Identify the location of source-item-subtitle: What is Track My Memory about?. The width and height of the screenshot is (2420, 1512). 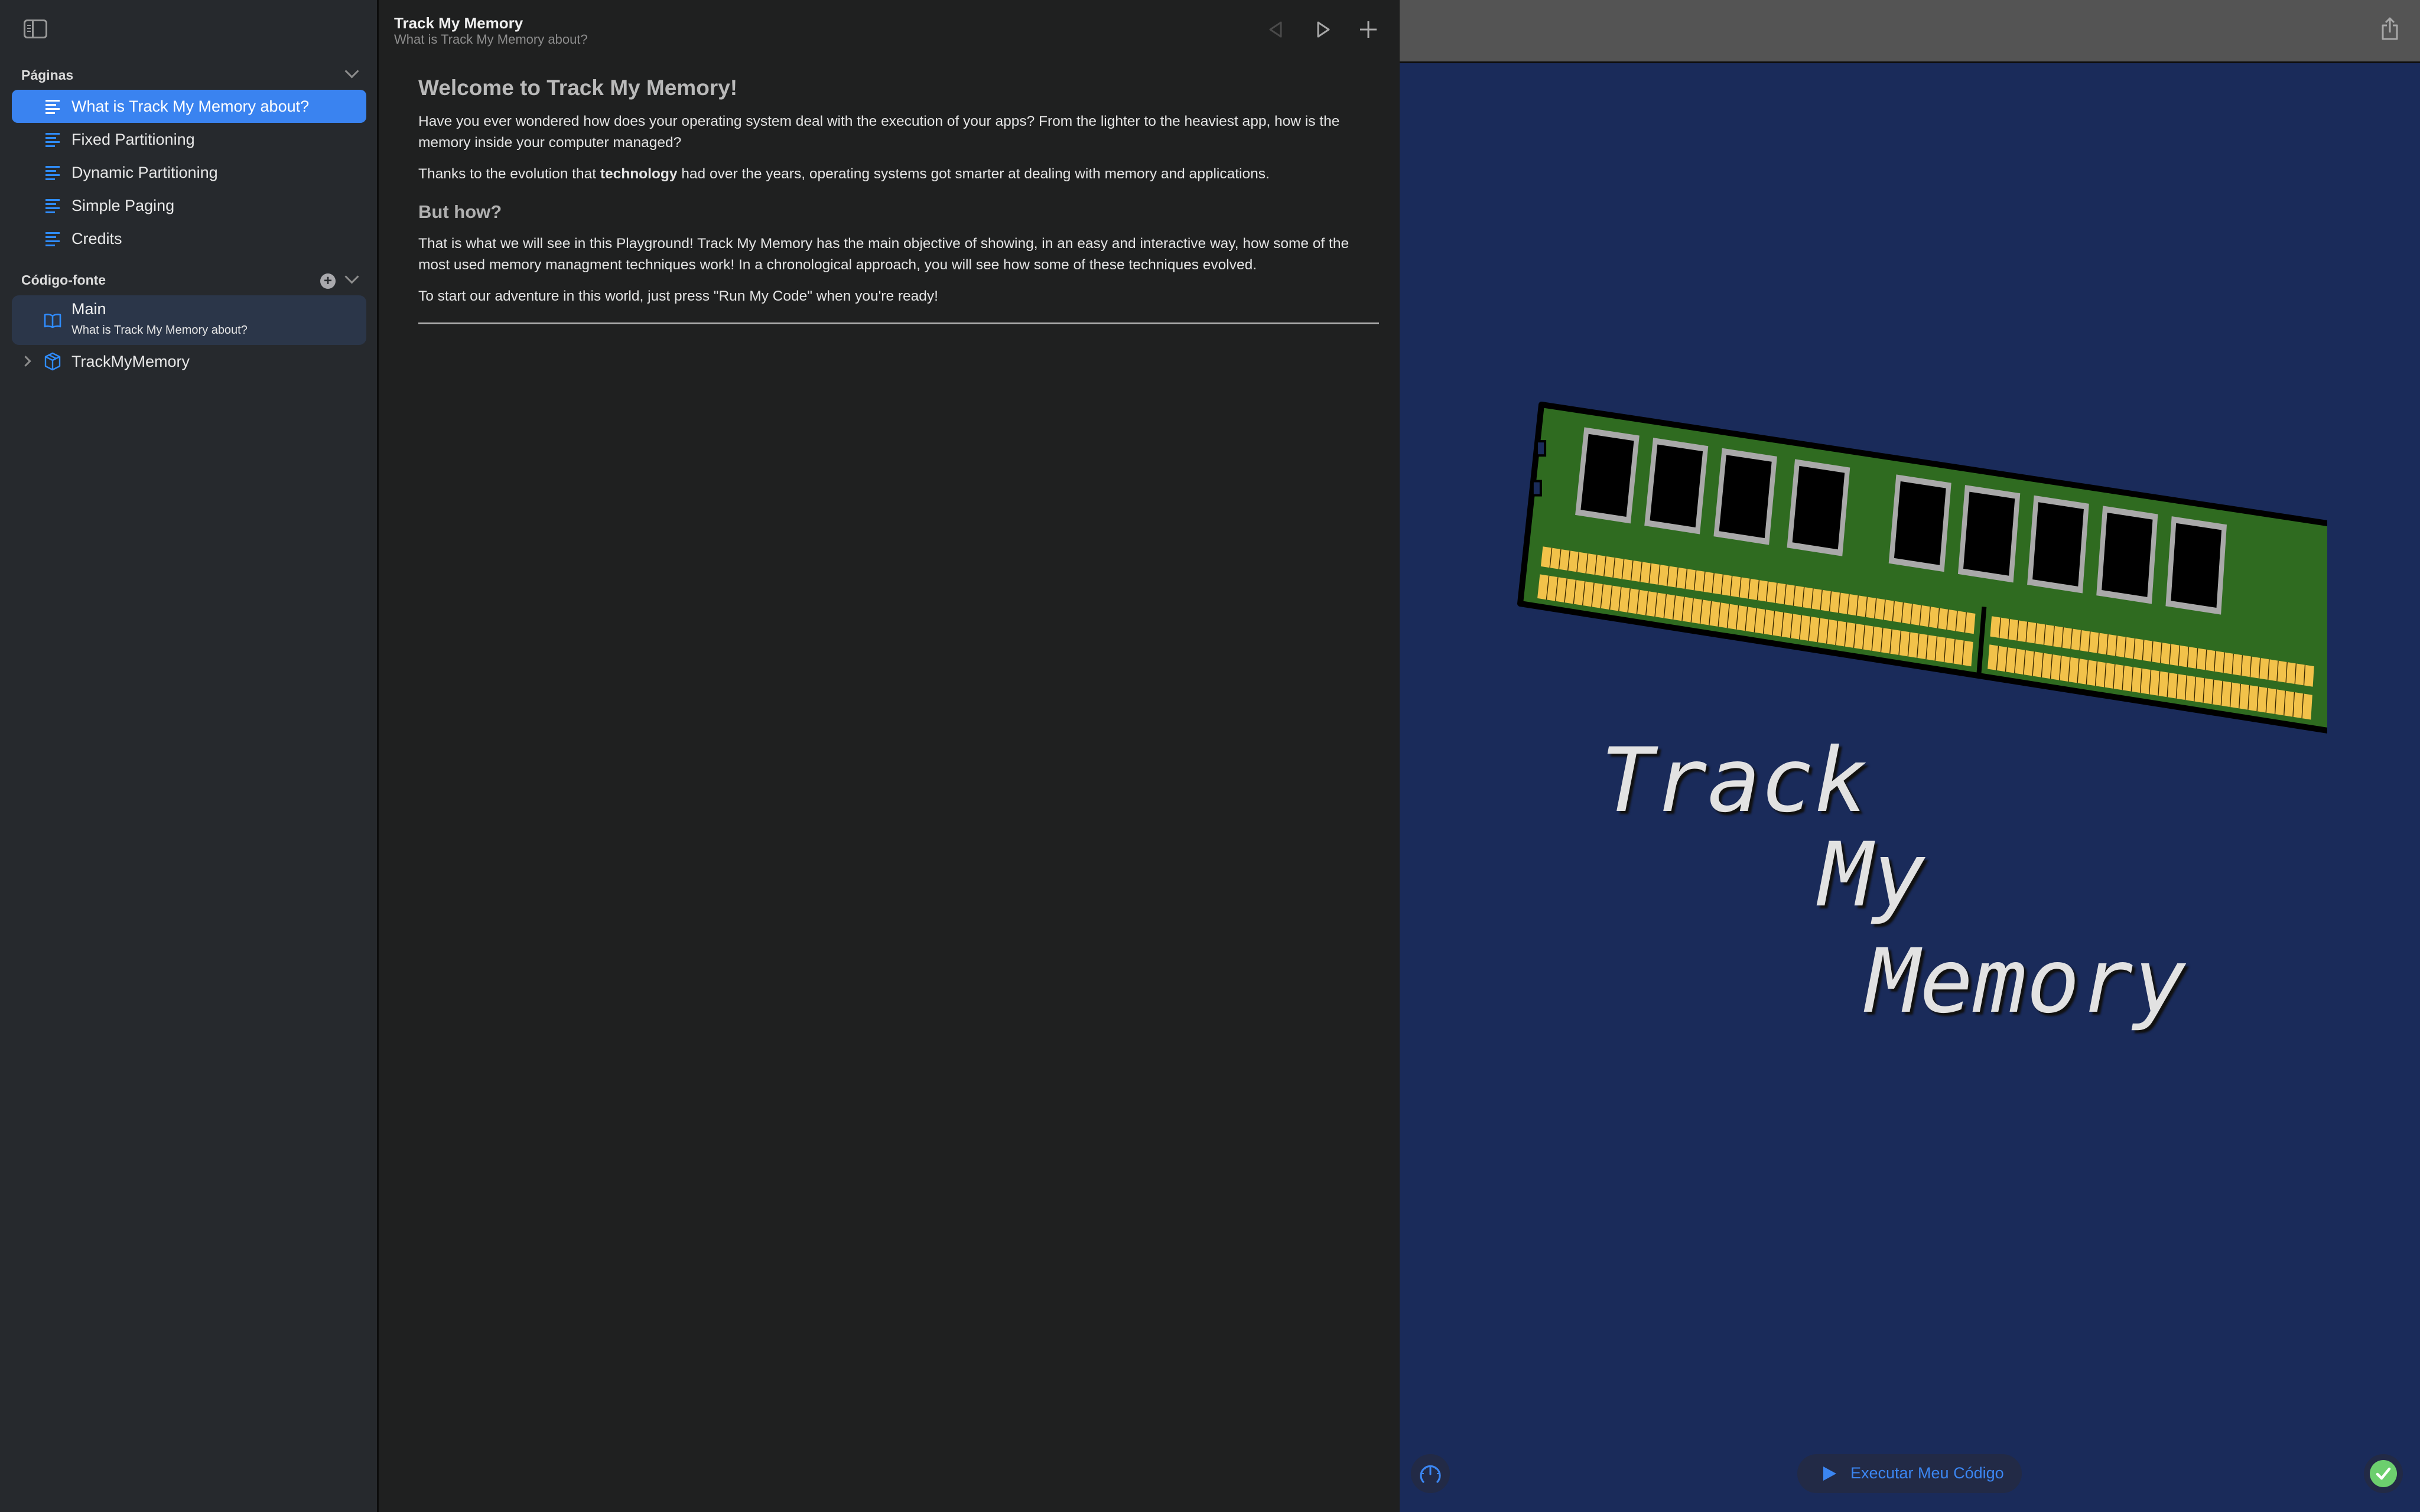
(159, 330).